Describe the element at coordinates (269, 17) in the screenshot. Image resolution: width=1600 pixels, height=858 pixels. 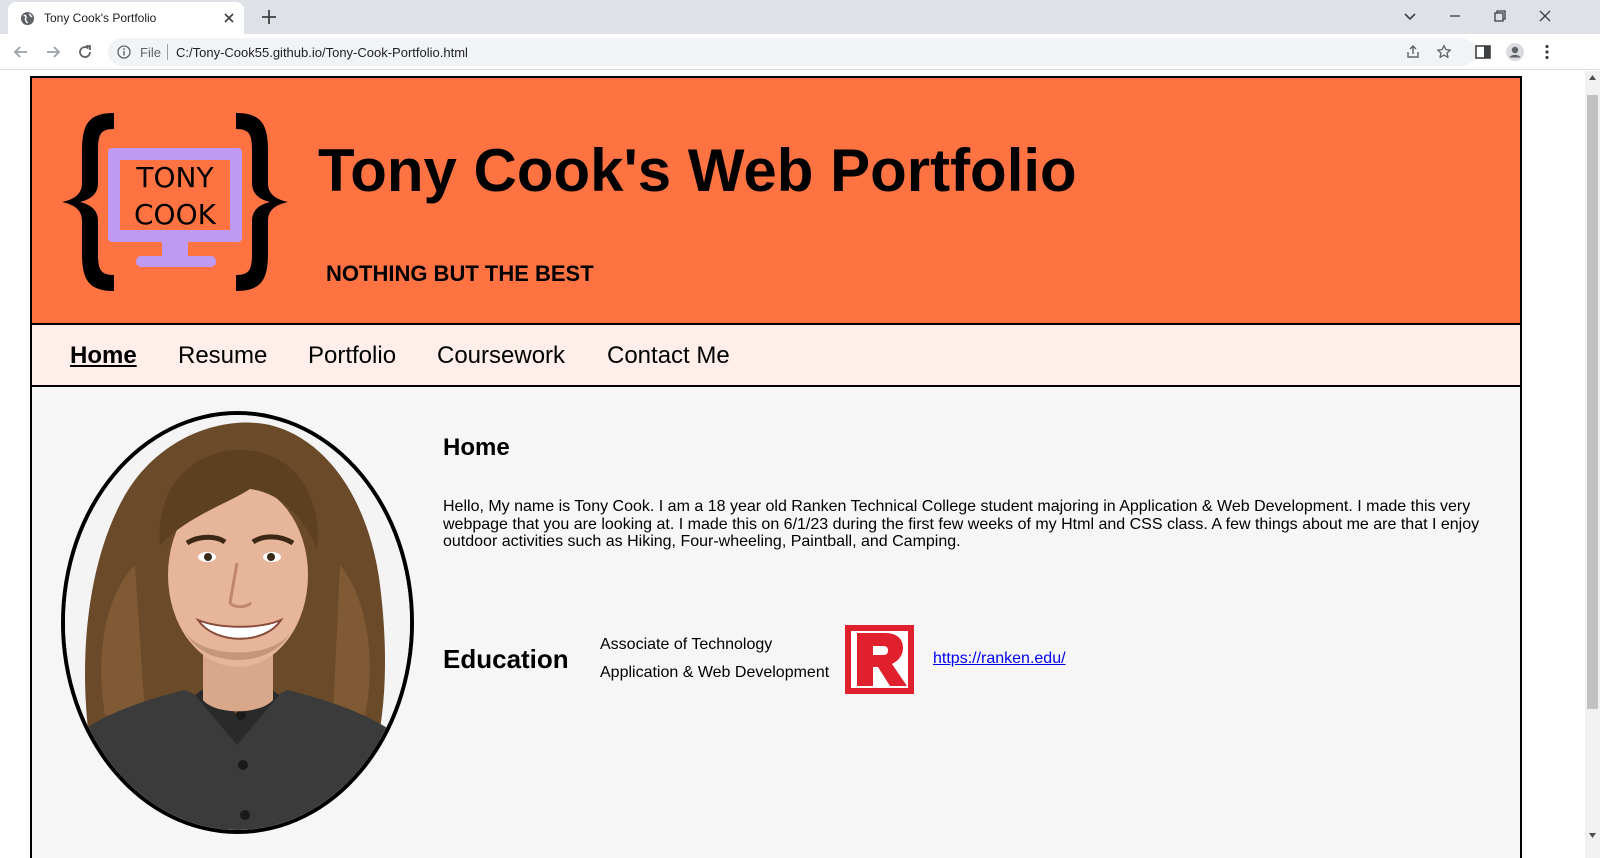
I see `new-tab-icon` at that location.